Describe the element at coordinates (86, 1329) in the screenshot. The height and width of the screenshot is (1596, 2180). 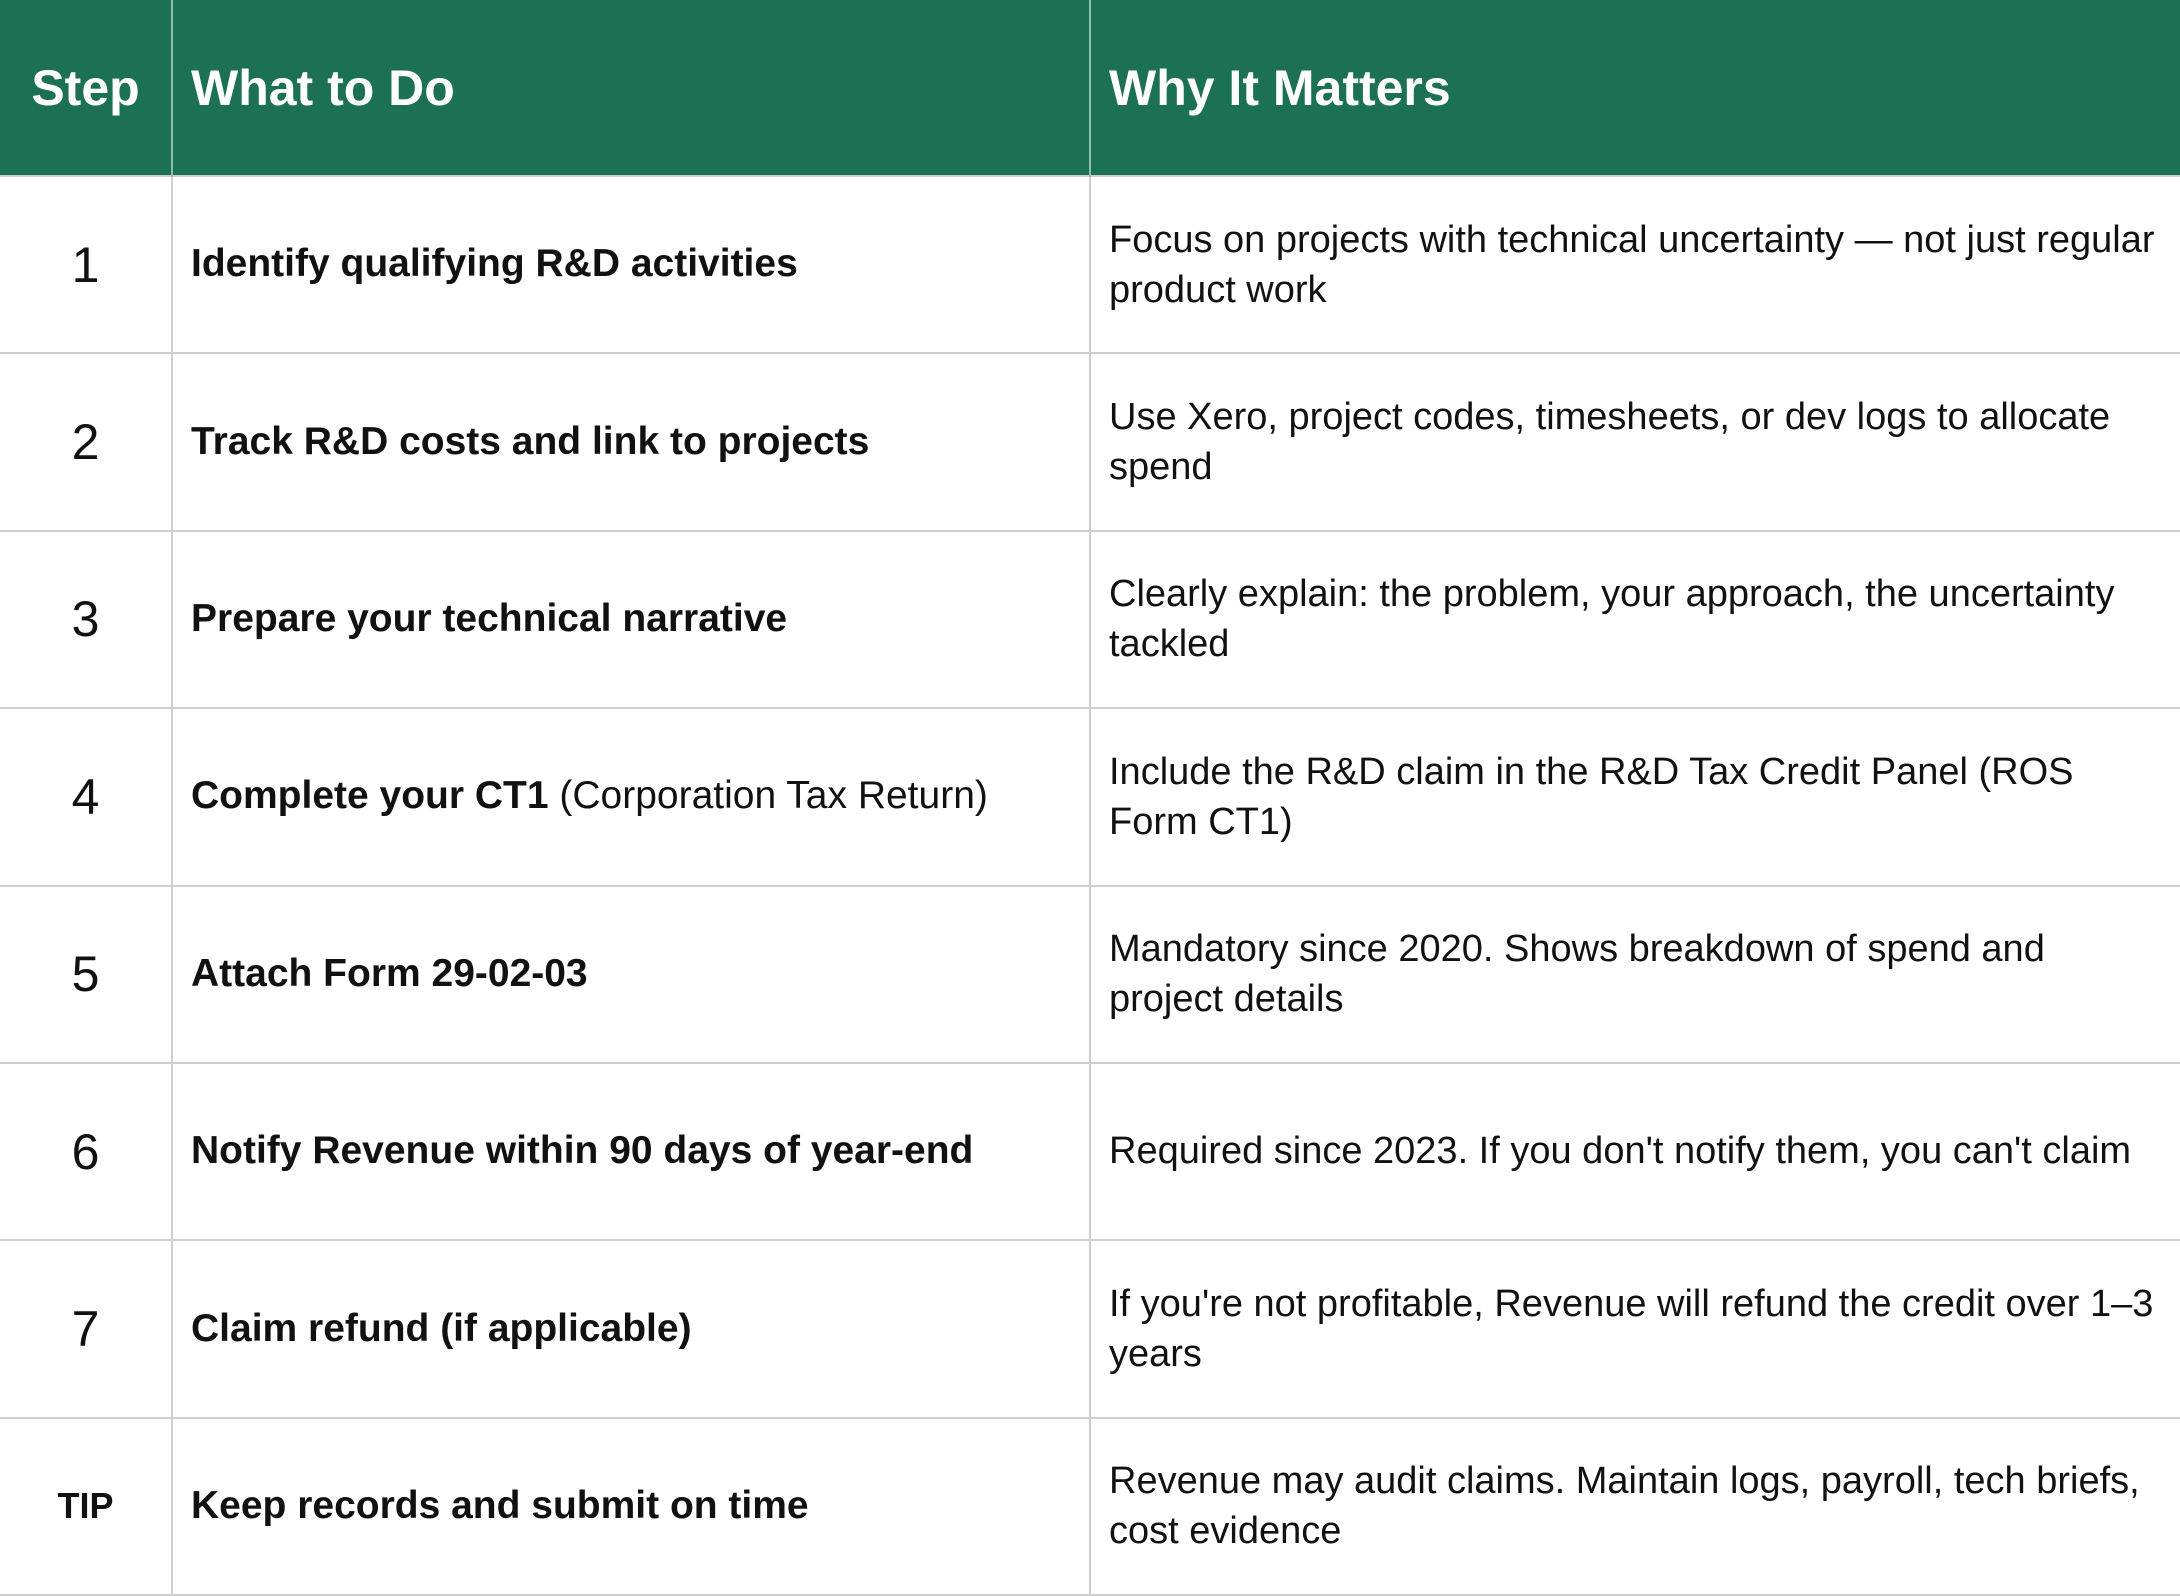
I see `step-number: 7` at that location.